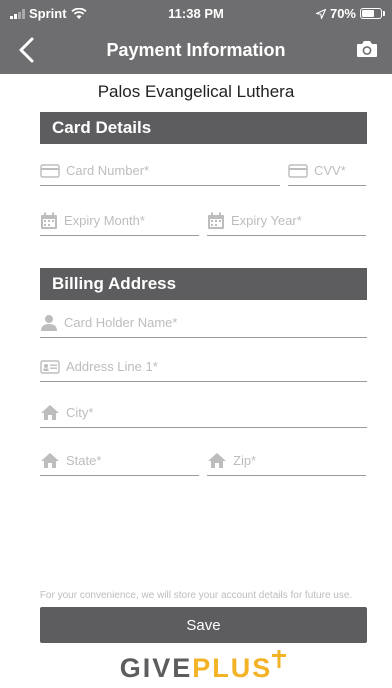 The height and width of the screenshot is (688, 392). What do you see at coordinates (203, 284) in the screenshot?
I see `billing-address-header: Billing Address` at bounding box center [203, 284].